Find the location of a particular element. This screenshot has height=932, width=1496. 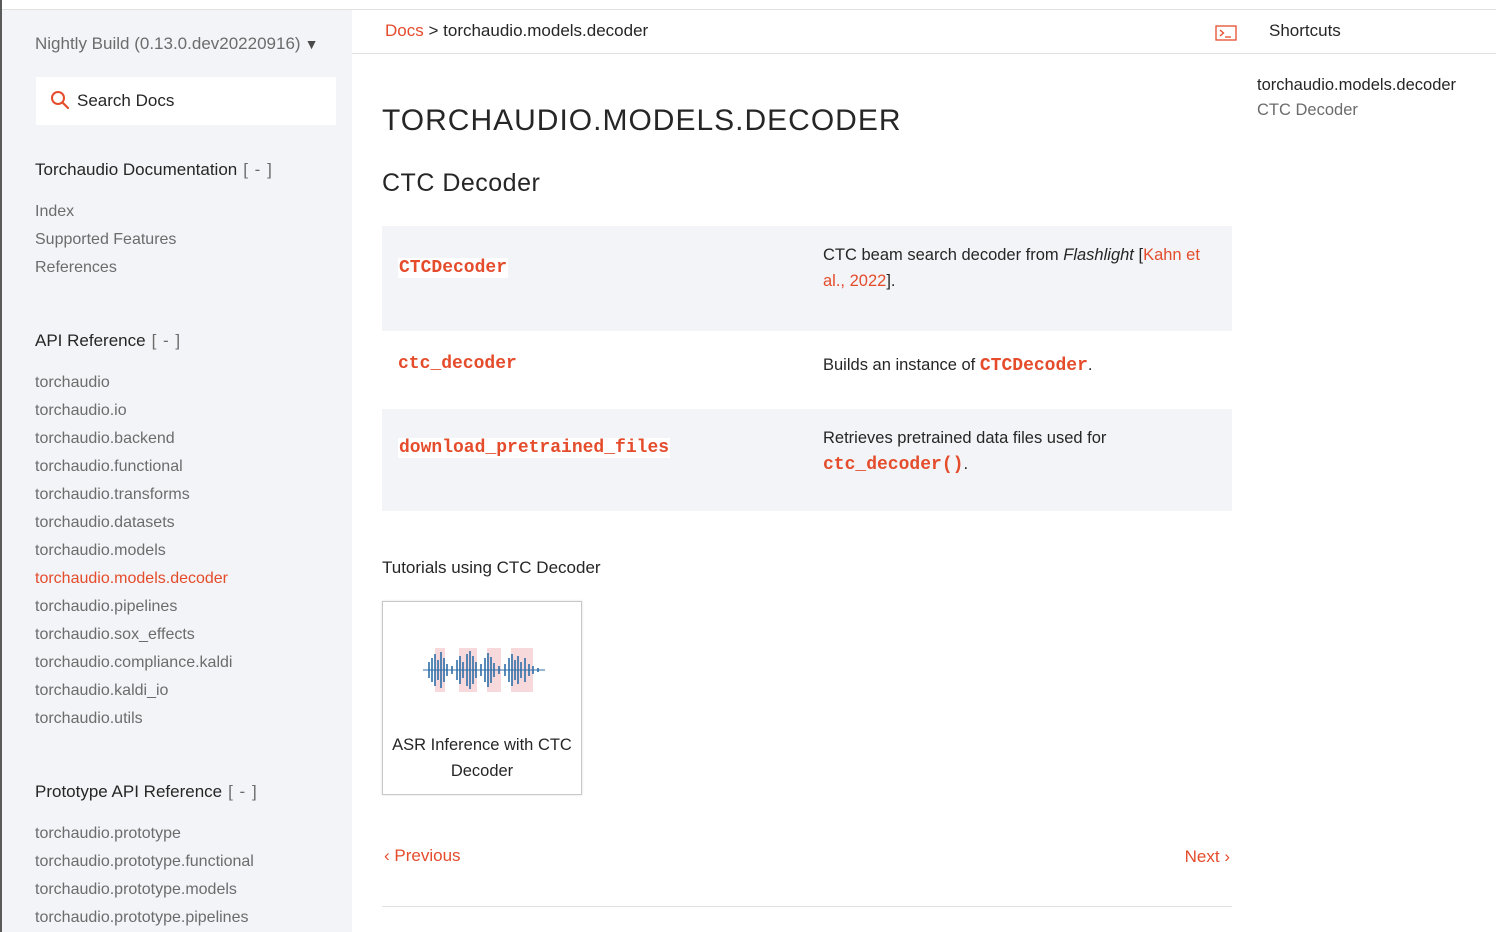

chevron-left-icon: ‹ is located at coordinates (387, 855).